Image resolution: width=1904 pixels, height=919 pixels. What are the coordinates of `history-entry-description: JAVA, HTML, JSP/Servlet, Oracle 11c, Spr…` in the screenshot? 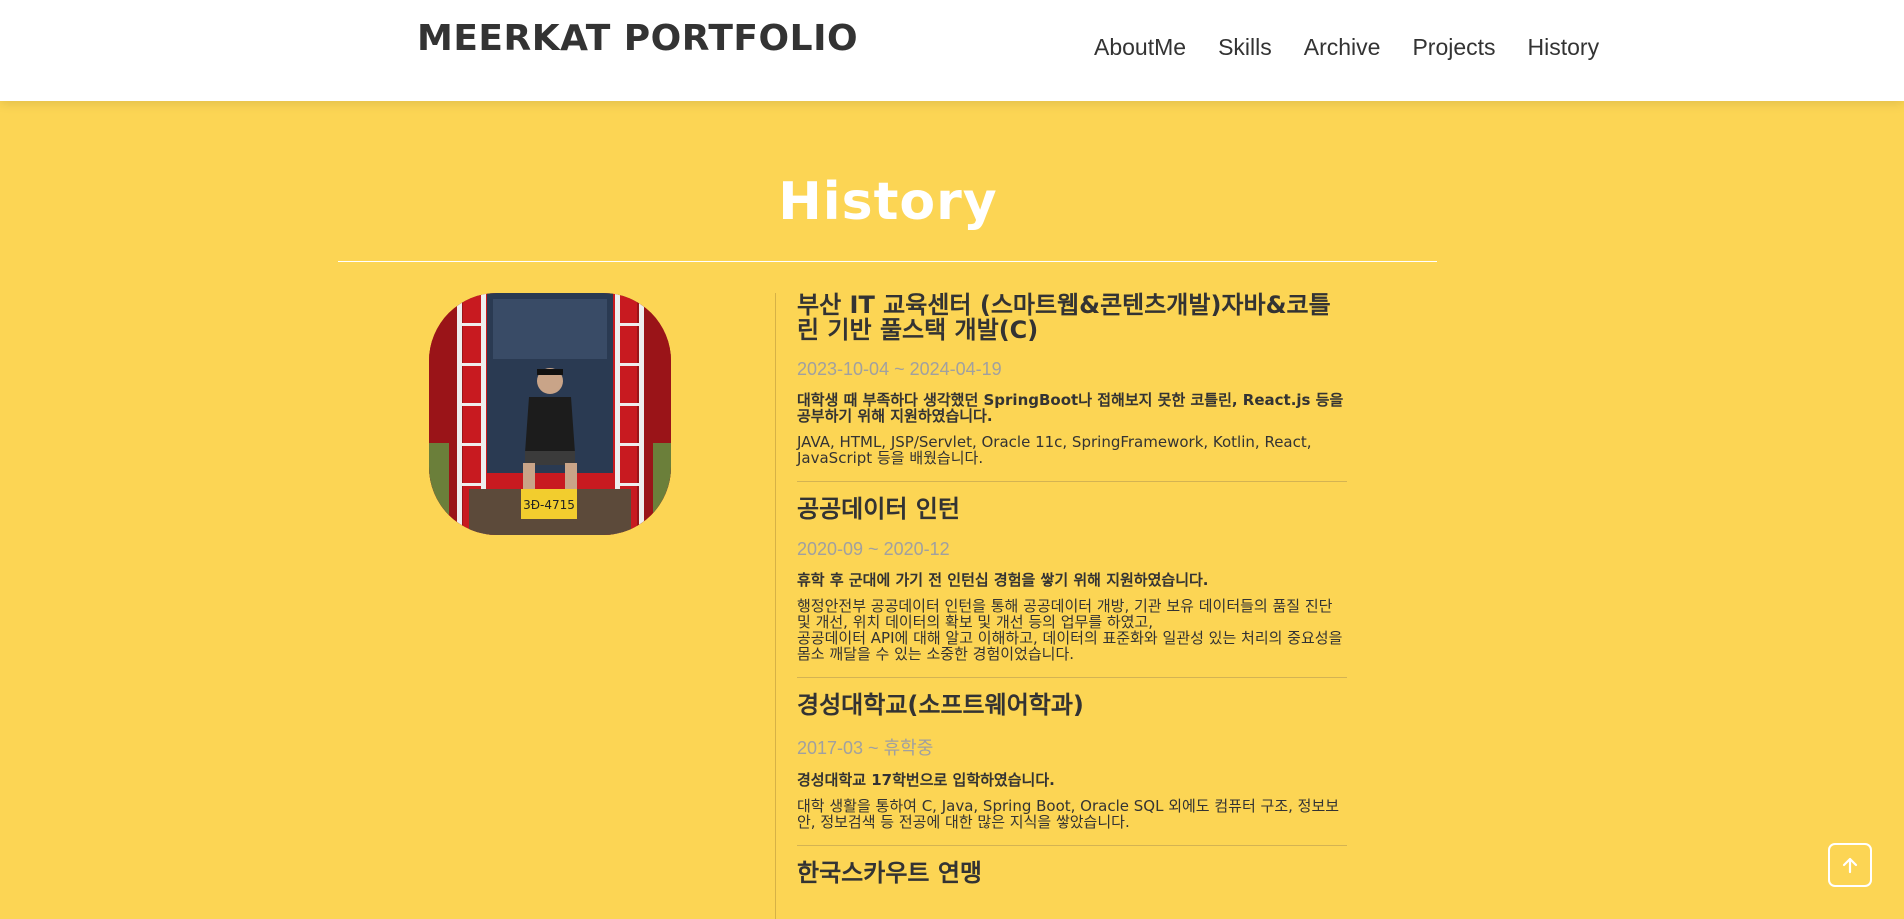 It's located at (1054, 450).